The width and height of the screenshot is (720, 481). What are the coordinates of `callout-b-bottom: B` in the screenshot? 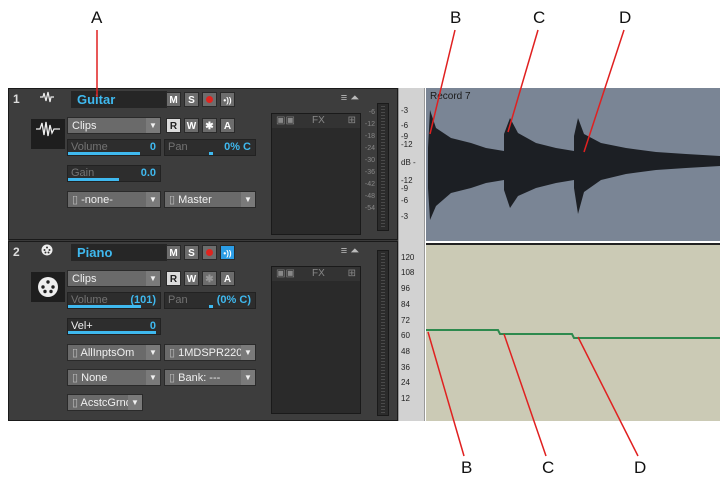 It's located at (467, 467).